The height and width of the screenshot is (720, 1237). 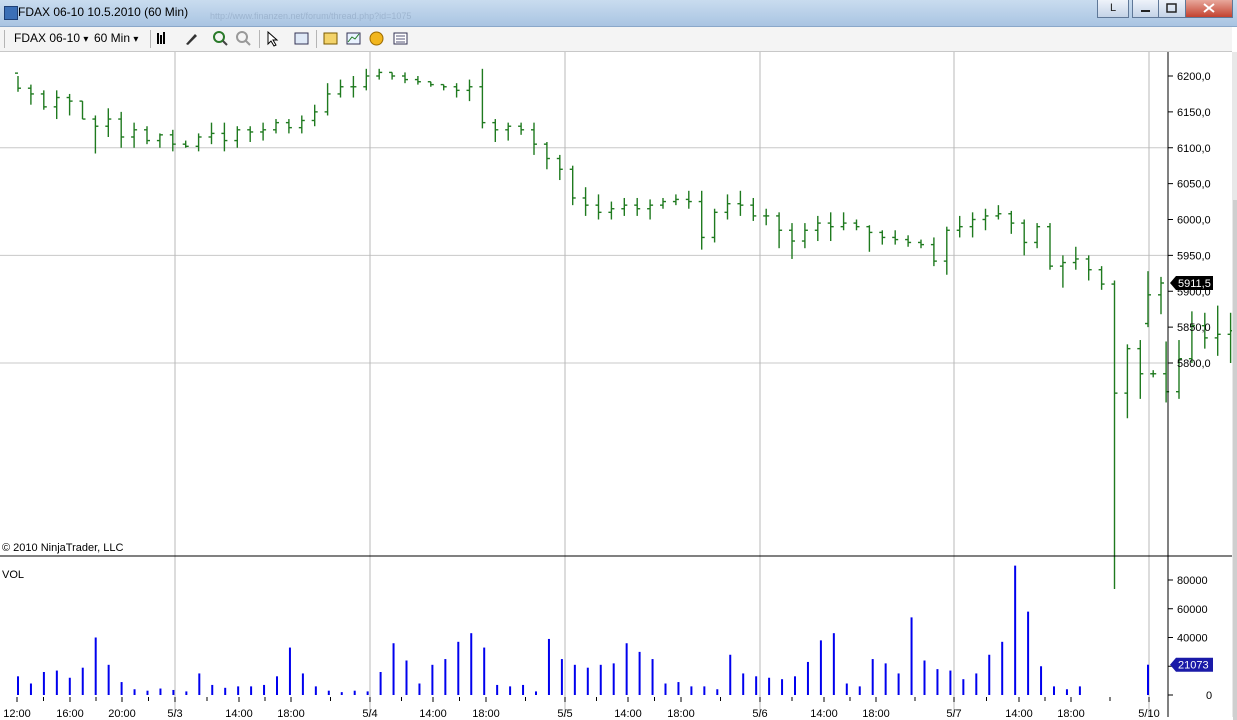 What do you see at coordinates (17, 712) in the screenshot?
I see `x-tick-label: 12:00` at bounding box center [17, 712].